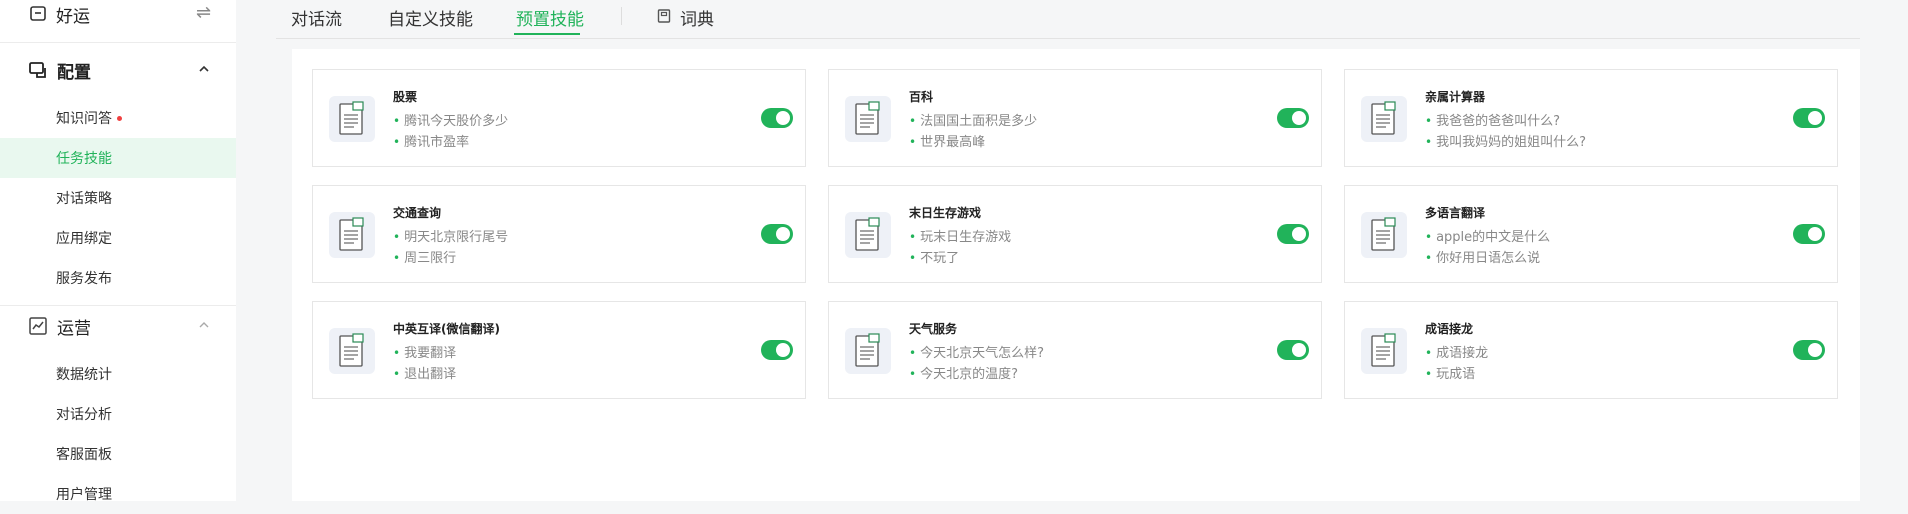 The image size is (1908, 514). Describe the element at coordinates (960, 237) in the screenshot. I see `skill-example: • 玩末日生存游戏` at that location.